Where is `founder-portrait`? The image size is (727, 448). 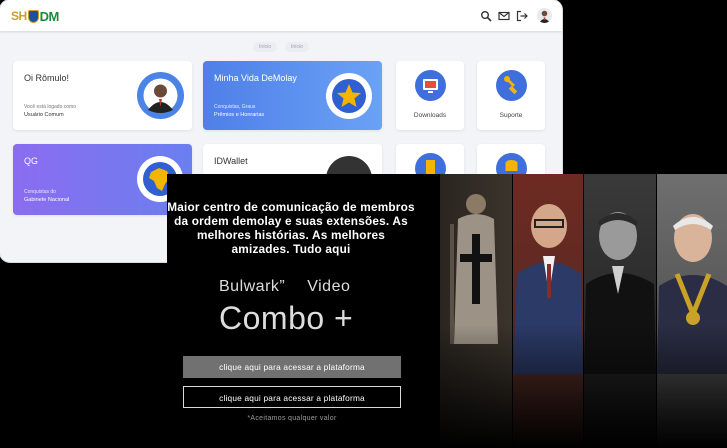
founder-portrait is located at coordinates (548, 311).